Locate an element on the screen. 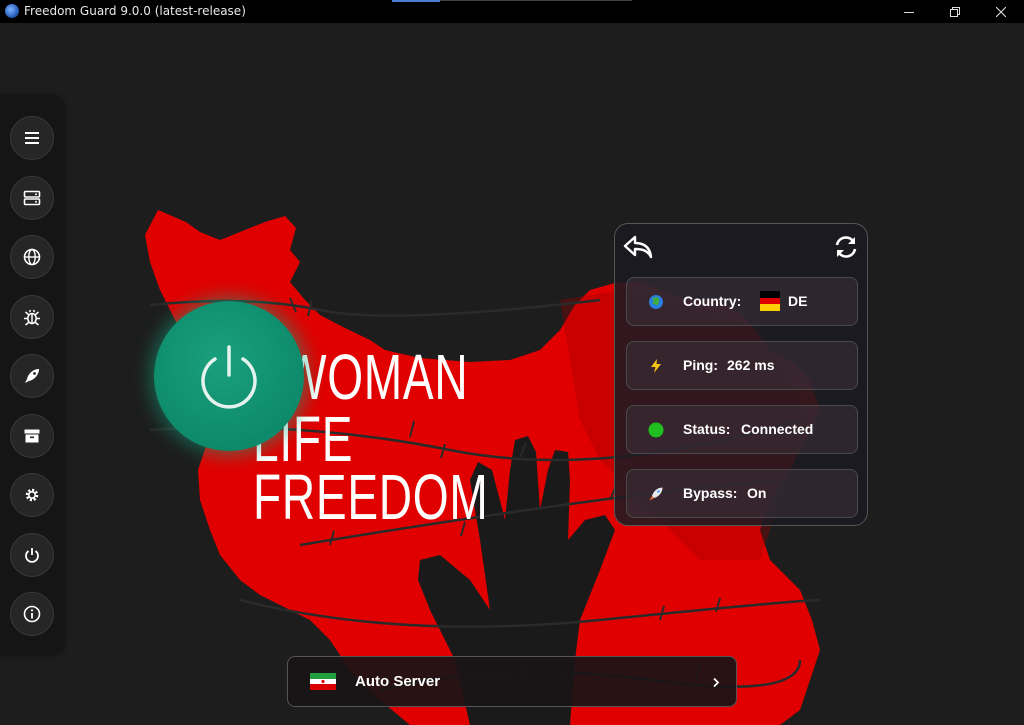  country-row: Country: DE is located at coordinates (742, 301).